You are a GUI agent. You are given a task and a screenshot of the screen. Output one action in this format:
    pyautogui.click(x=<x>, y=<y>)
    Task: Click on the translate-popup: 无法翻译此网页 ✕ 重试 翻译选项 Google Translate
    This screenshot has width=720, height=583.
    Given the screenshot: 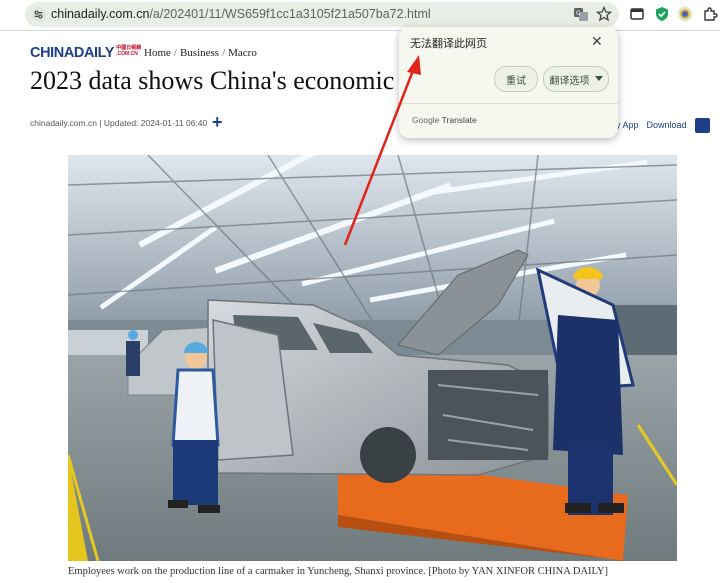 What is the action you would take?
    pyautogui.click(x=508, y=82)
    